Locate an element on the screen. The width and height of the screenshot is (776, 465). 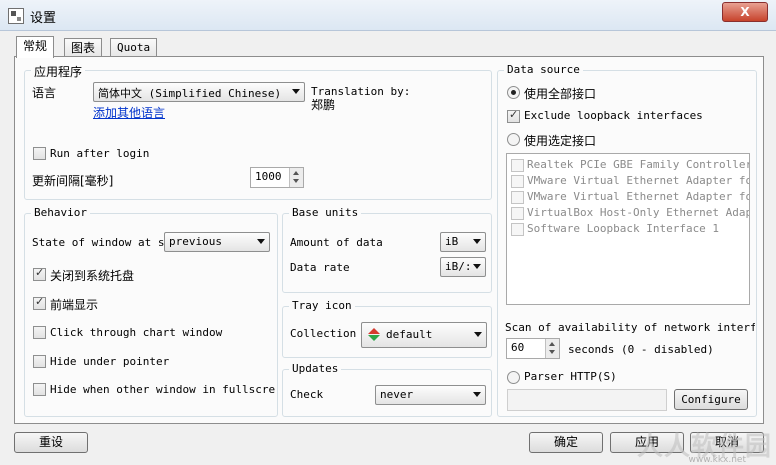
ok-button: 确定 is located at coordinates (566, 442).